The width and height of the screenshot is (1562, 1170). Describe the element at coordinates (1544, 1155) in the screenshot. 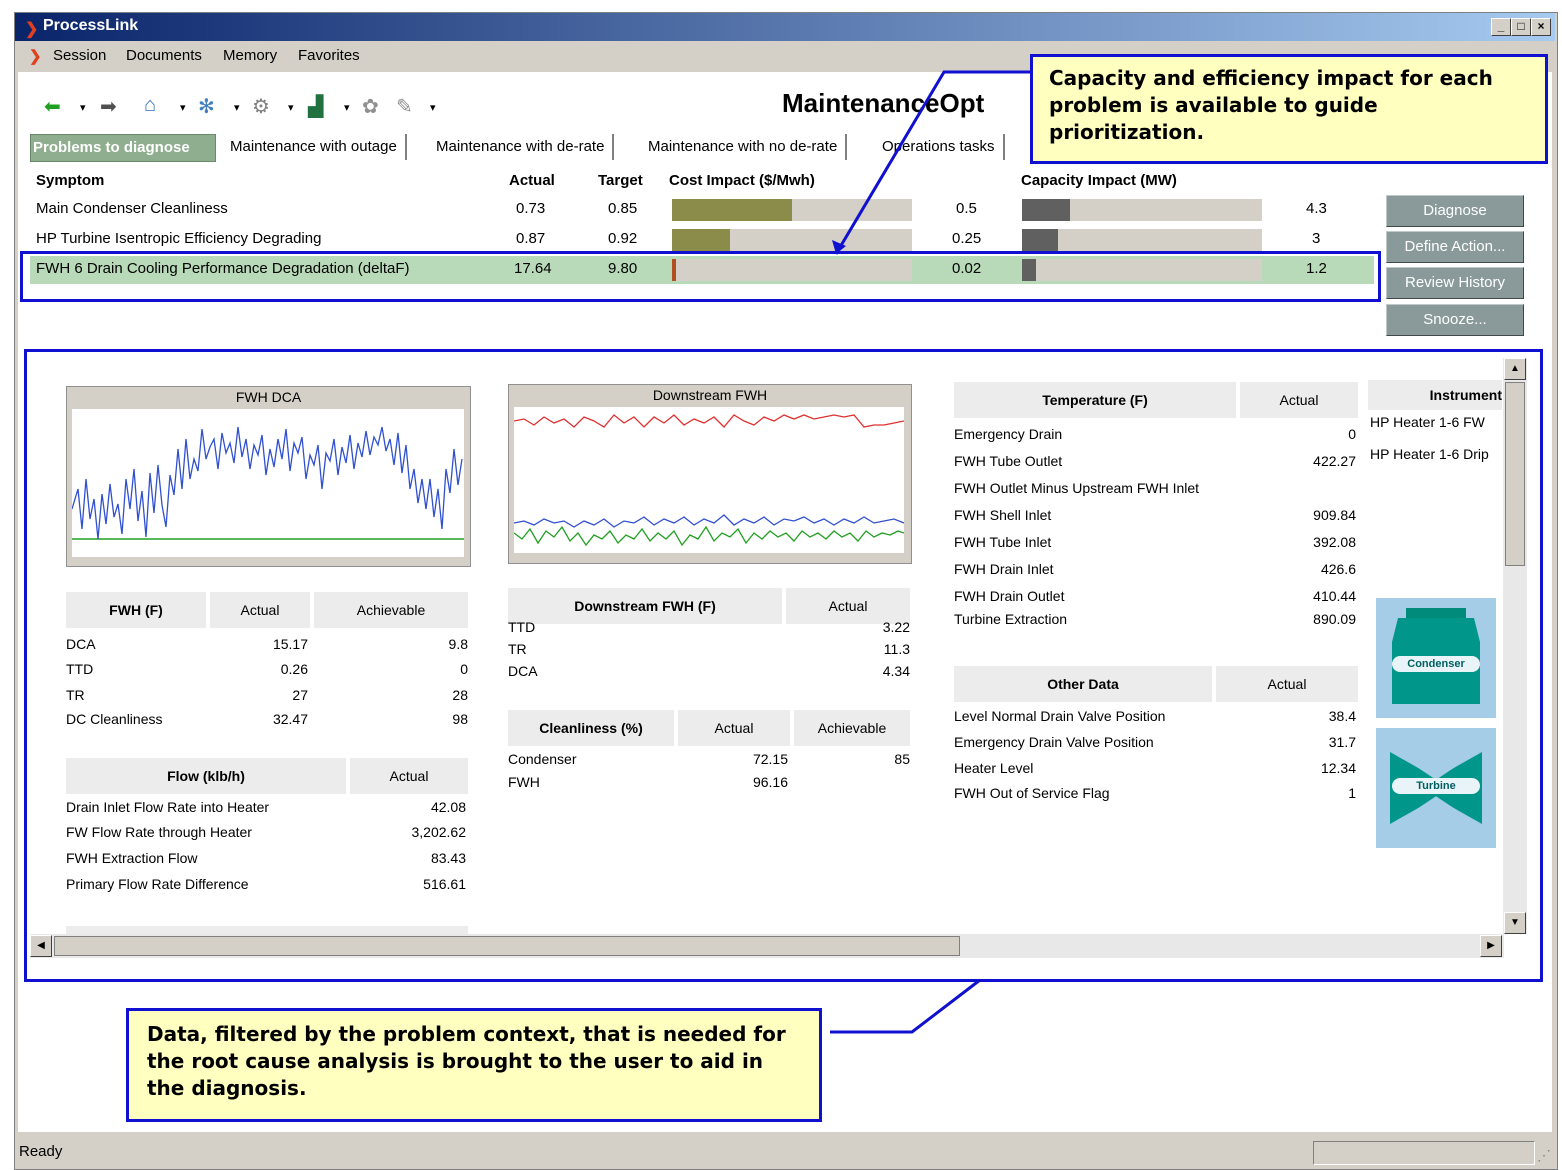

I see `resize-grip-icon: ⋰` at that location.